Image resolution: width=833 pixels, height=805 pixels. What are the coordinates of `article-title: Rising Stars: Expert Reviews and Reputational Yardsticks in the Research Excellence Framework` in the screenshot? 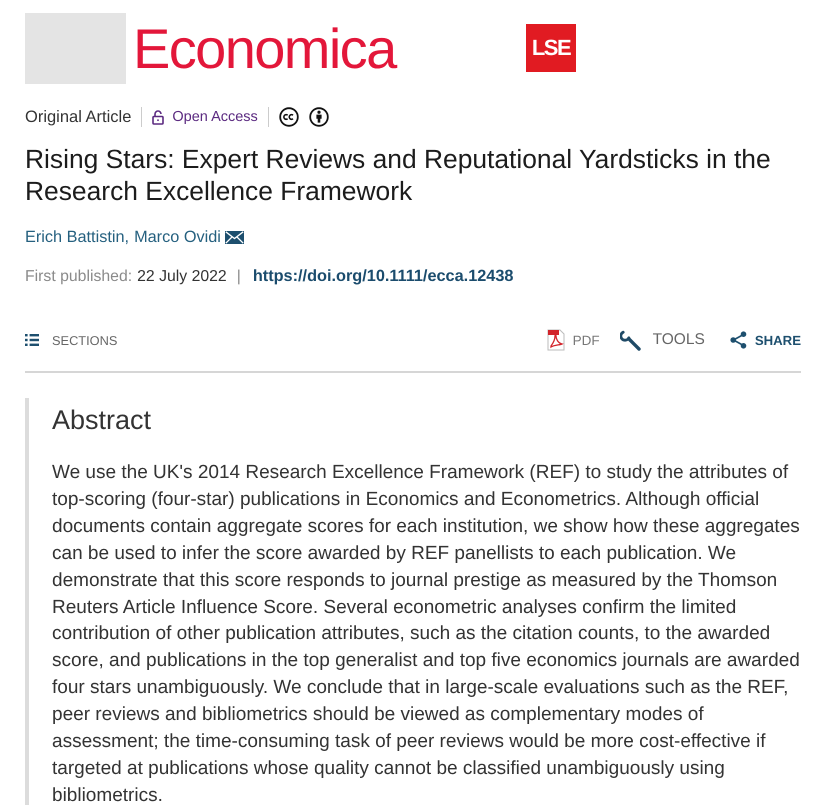 It's located at (398, 175).